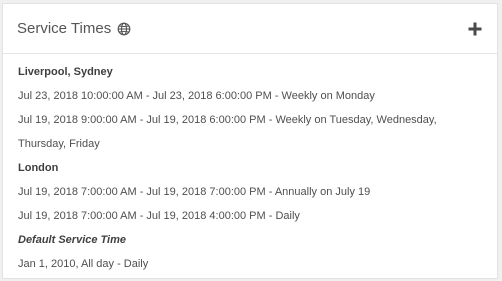 The image size is (502, 281). What do you see at coordinates (64, 28) in the screenshot?
I see `panel-title: Service Times` at bounding box center [64, 28].